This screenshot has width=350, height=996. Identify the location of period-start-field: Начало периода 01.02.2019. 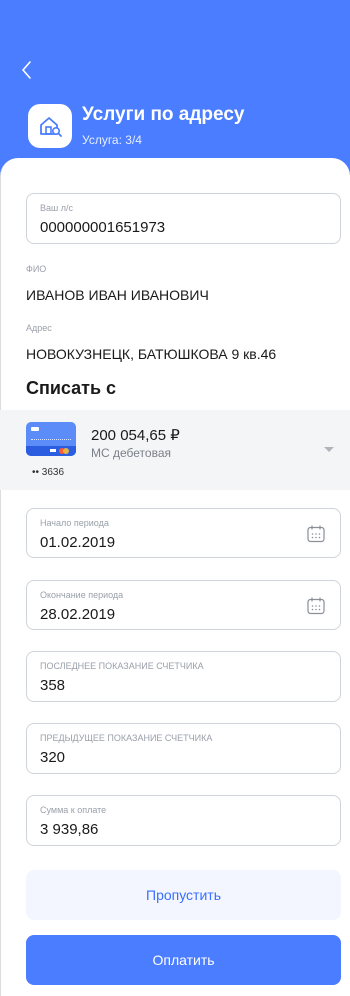
(183, 533).